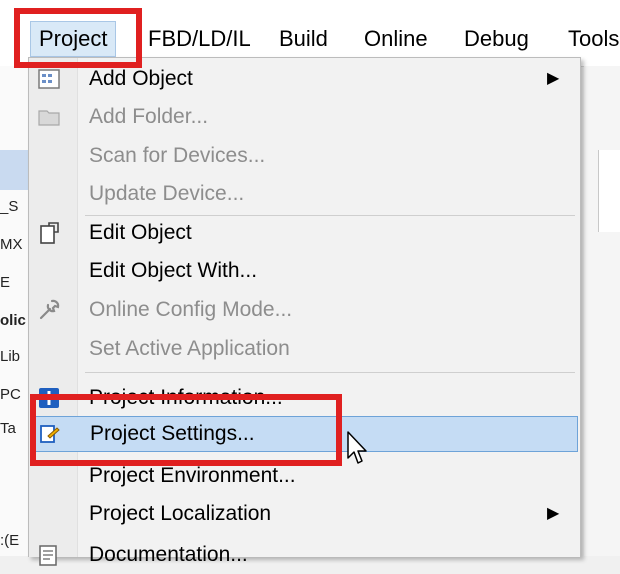  What do you see at coordinates (609, 191) in the screenshot?
I see `editor-tab` at bounding box center [609, 191].